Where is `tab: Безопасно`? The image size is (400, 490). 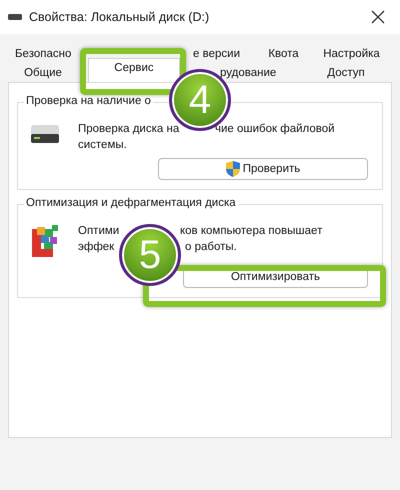 tab: Безопасно is located at coordinates (43, 54).